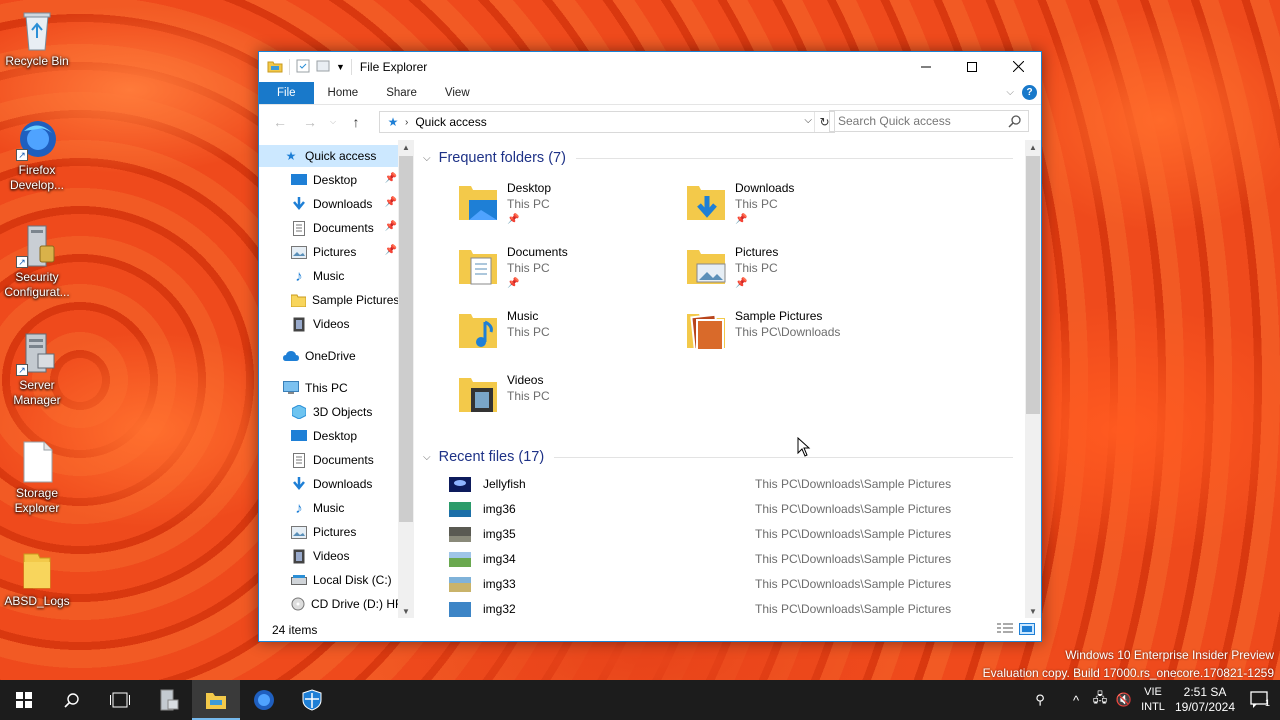 The image size is (1280, 720). What do you see at coordinates (1205, 700) in the screenshot?
I see `clock: 2:51 SA 19/07/2024` at bounding box center [1205, 700].